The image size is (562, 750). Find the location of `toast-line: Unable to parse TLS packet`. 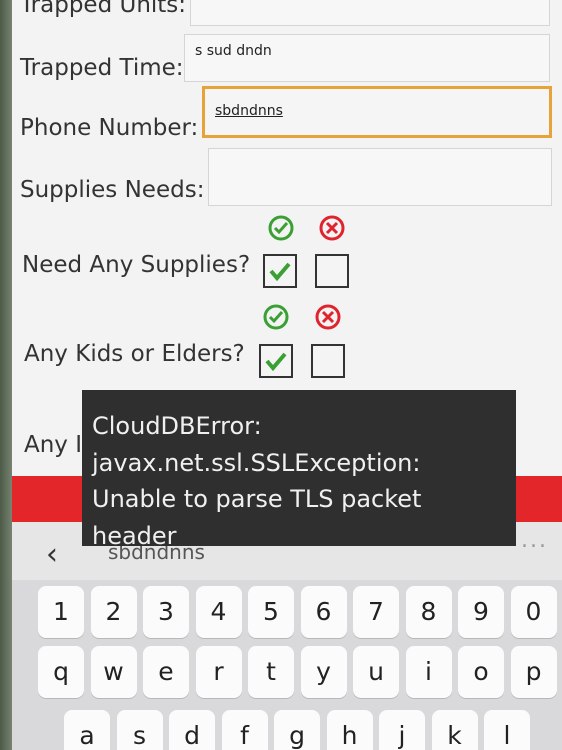

toast-line: Unable to parse TLS packet is located at coordinates (257, 499).